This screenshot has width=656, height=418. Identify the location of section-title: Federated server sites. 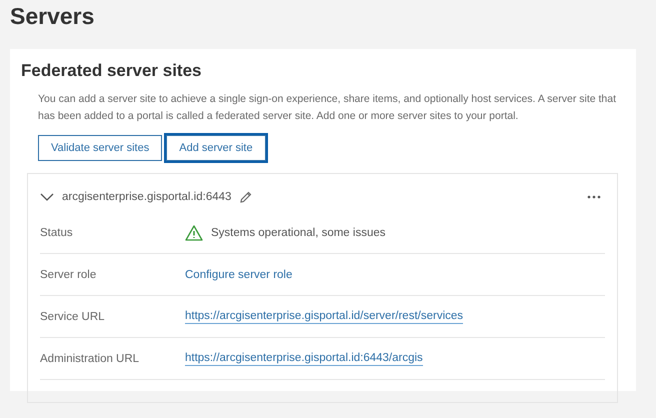
(111, 71).